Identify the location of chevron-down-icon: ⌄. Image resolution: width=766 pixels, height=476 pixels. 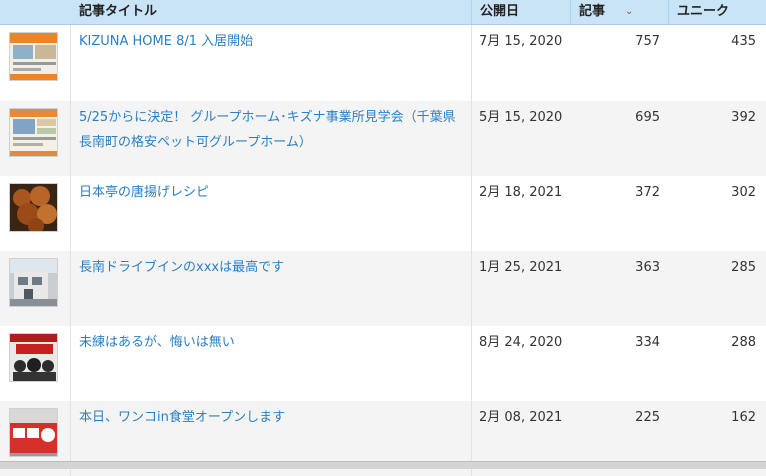
(629, 12).